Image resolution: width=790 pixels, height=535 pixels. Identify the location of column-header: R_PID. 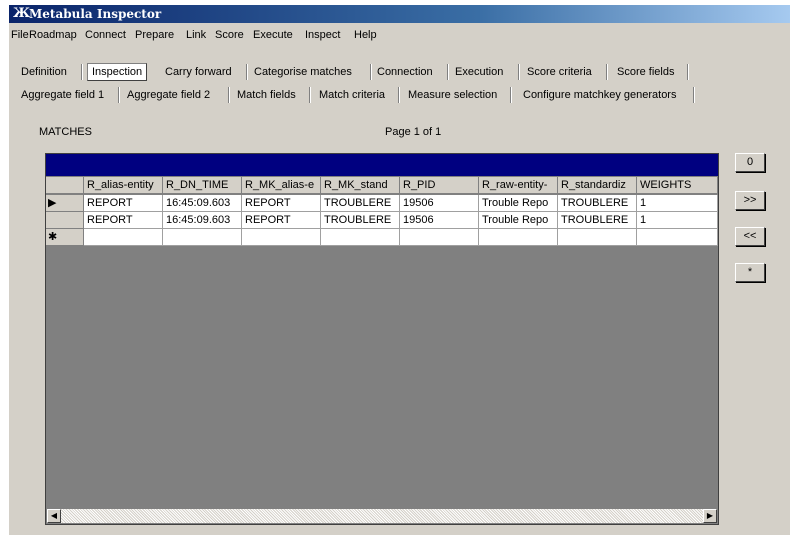
(439, 185).